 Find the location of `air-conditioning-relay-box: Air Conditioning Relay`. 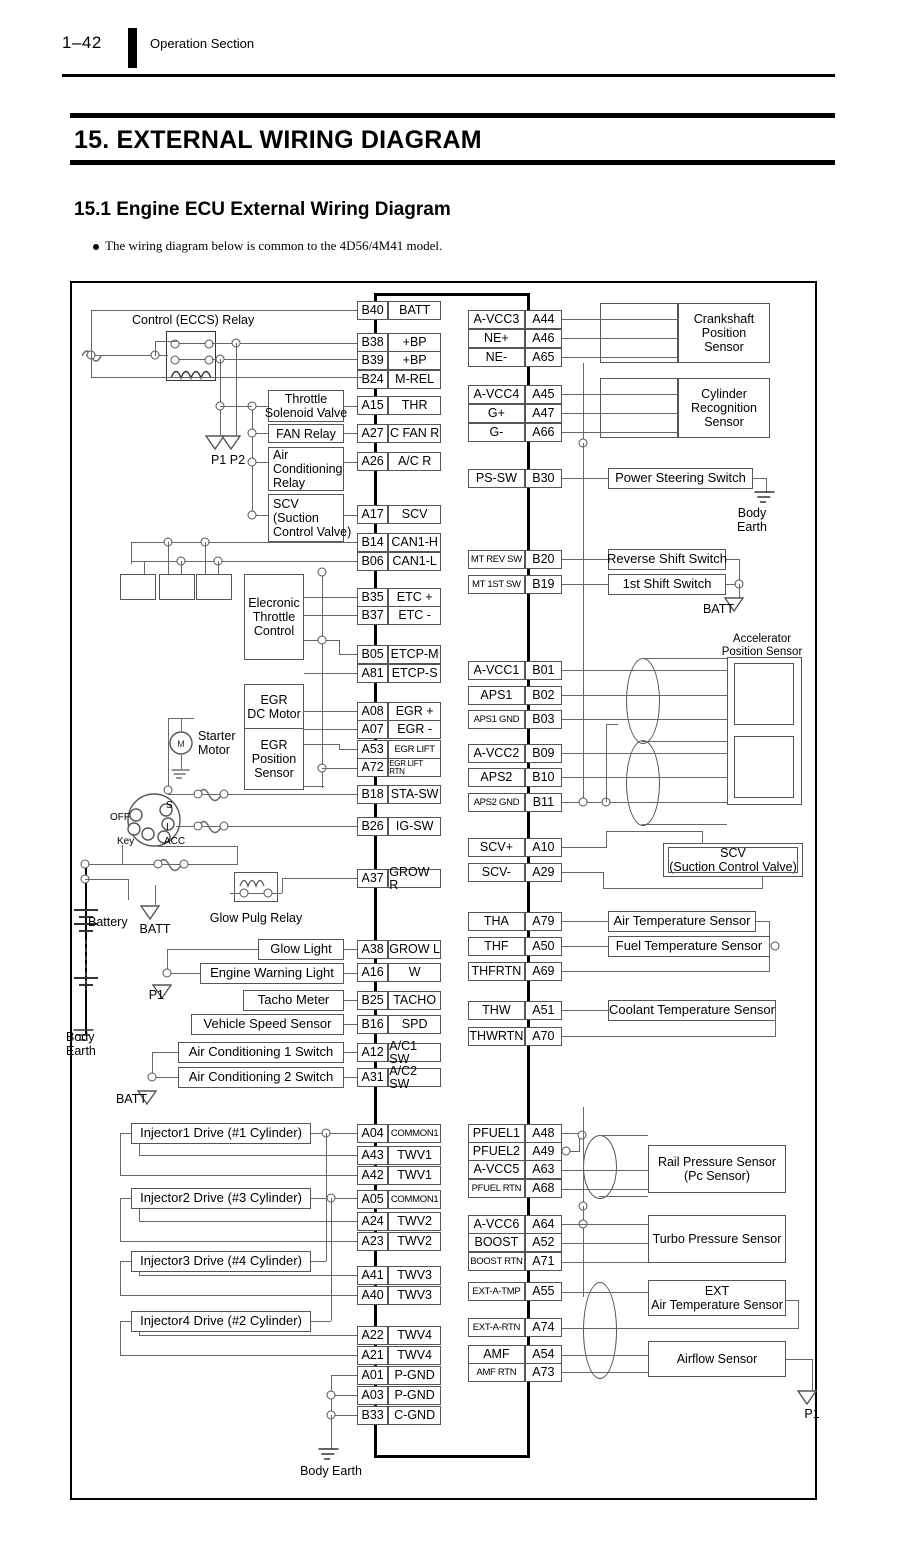

air-conditioning-relay-box: Air Conditioning Relay is located at coordinates (306, 469).